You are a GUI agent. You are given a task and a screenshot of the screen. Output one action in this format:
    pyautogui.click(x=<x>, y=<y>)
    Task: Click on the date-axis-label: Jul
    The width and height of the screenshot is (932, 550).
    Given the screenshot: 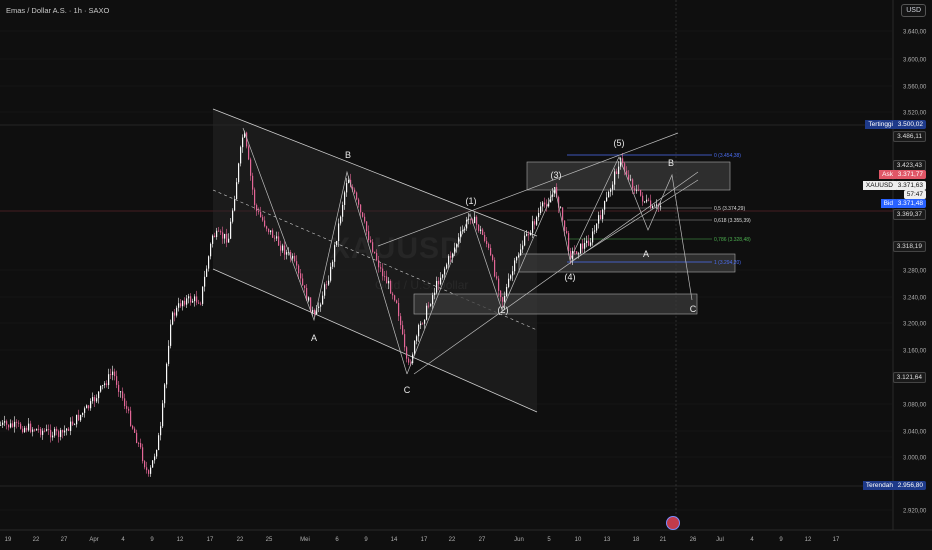 What is the action you would take?
    pyautogui.click(x=720, y=540)
    